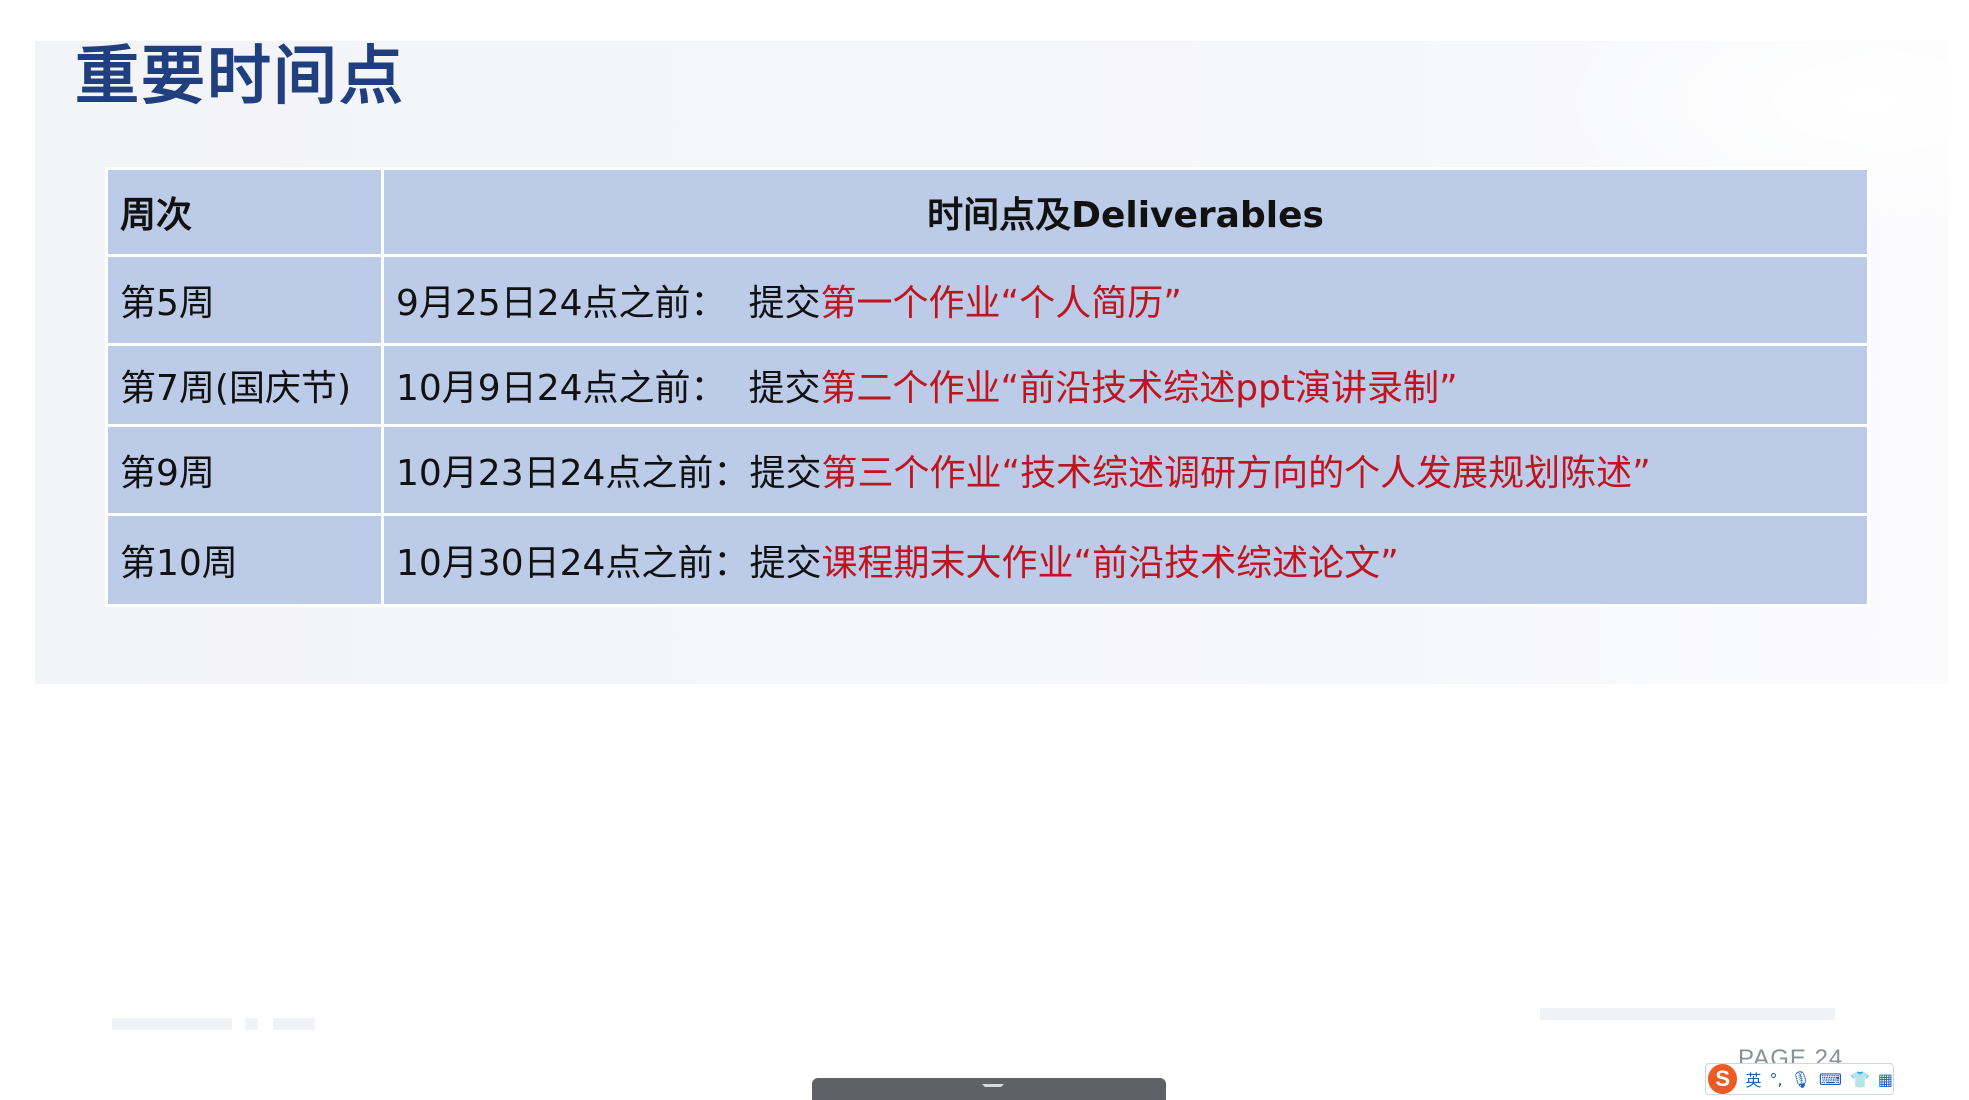 This screenshot has width=1969, height=1100. I want to click on date-text: 10月30日24点之前：, so click(573, 563).